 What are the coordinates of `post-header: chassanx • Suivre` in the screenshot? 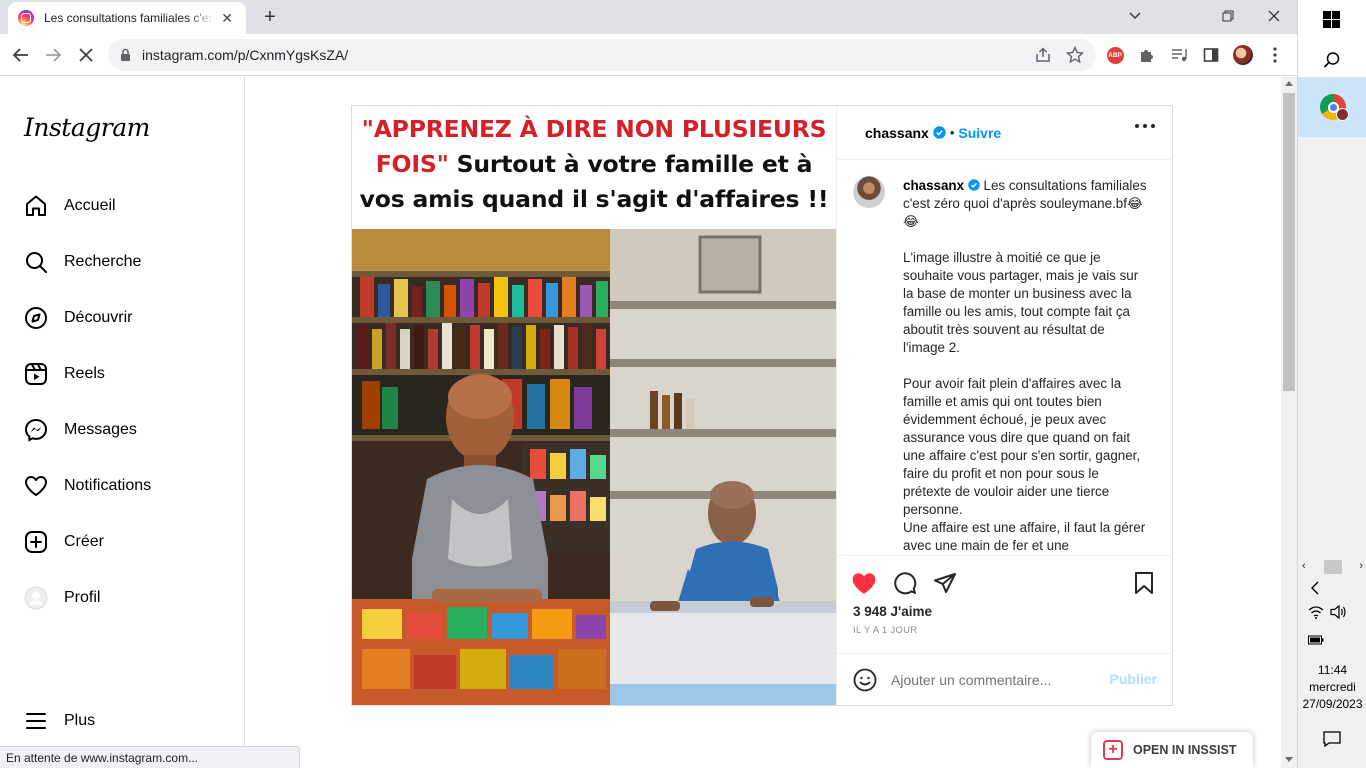 It's located at (1005, 133).